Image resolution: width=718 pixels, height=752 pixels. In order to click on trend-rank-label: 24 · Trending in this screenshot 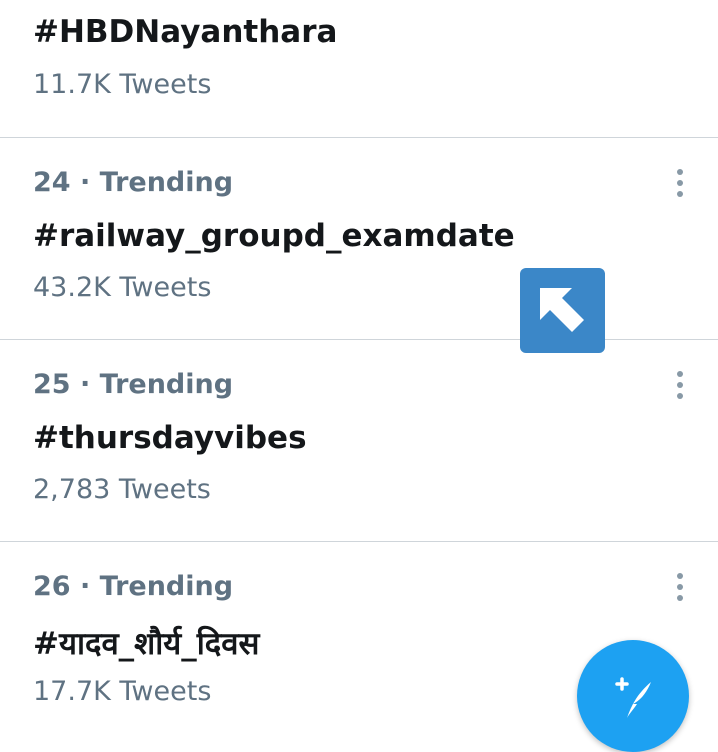, I will do `click(133, 182)`.